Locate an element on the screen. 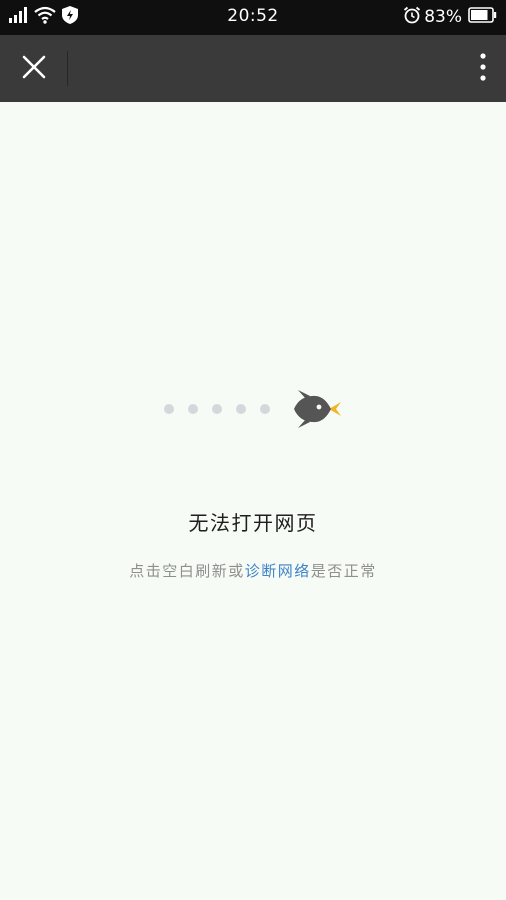 The width and height of the screenshot is (506, 900). close-icon is located at coordinates (34, 69).